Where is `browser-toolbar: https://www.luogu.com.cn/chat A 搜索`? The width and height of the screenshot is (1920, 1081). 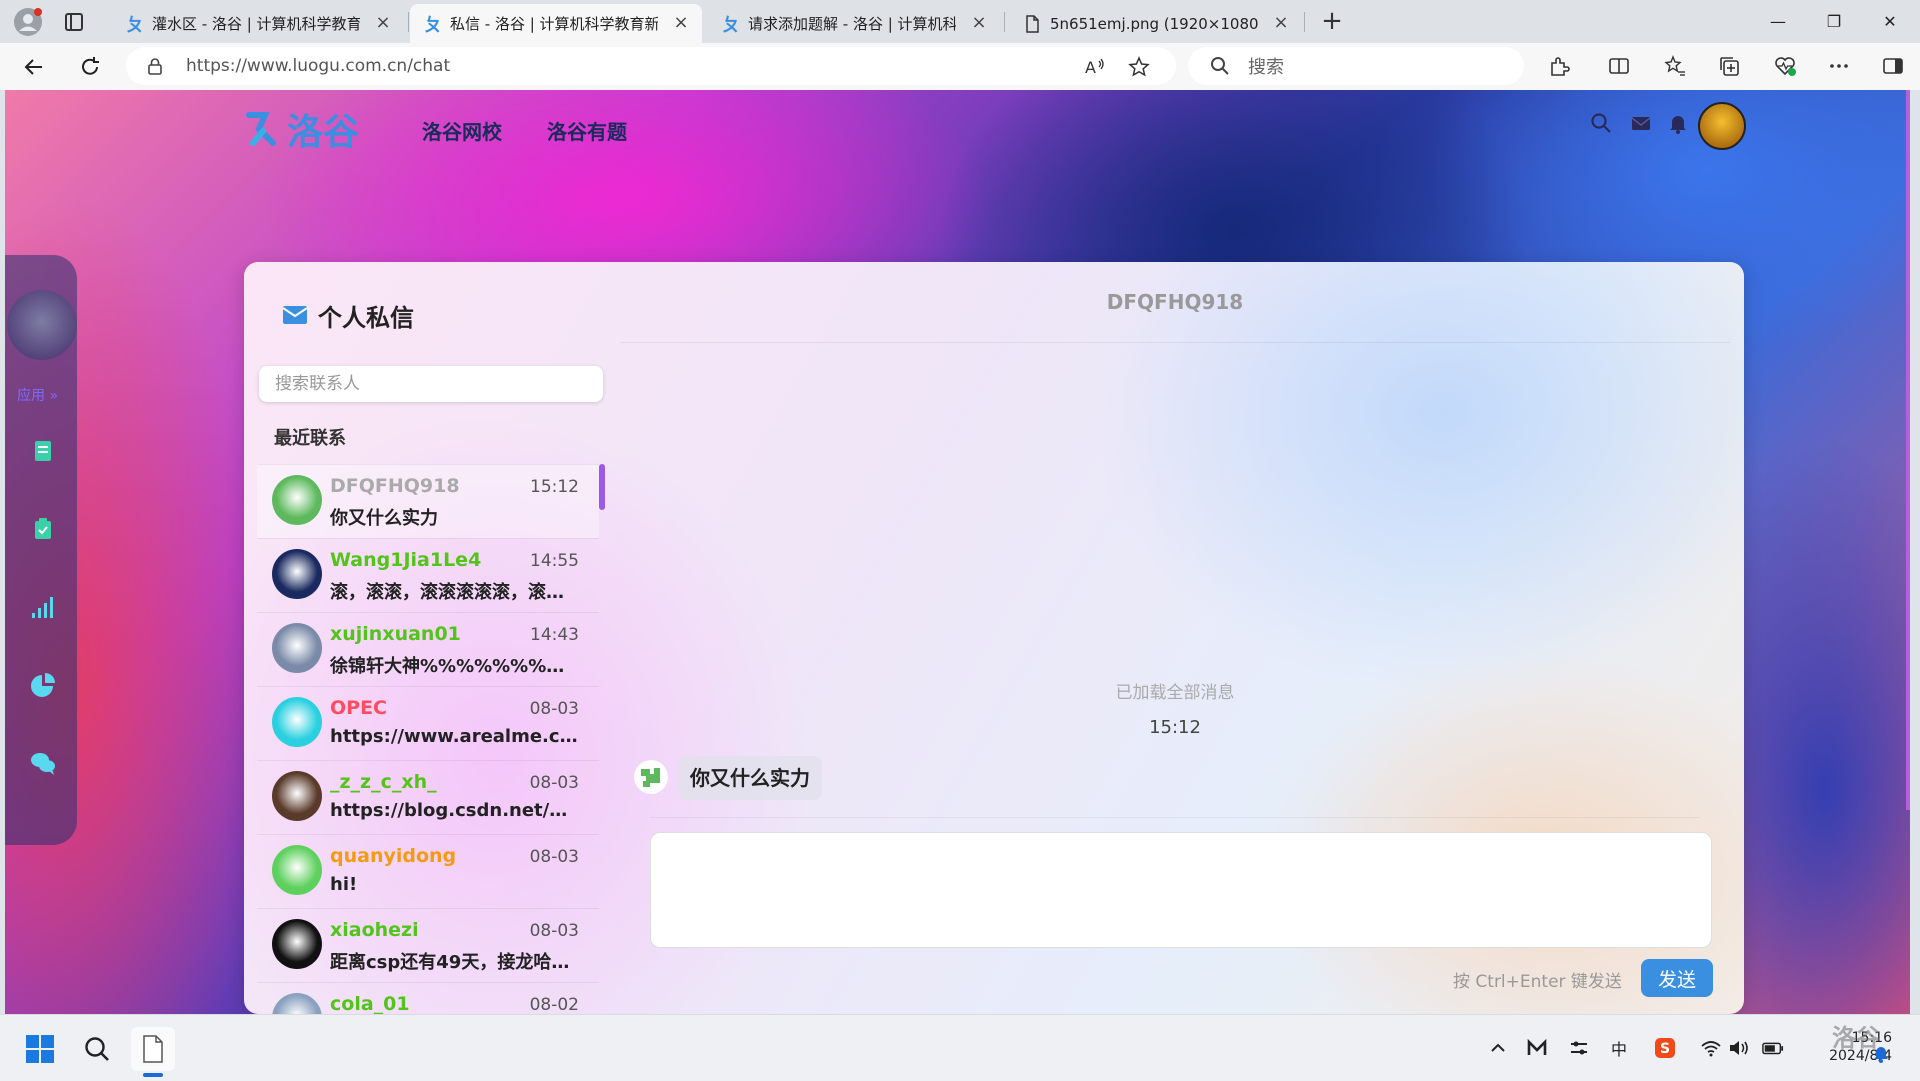
browser-toolbar: https://www.luogu.com.cn/chat A 搜索 is located at coordinates (960, 66).